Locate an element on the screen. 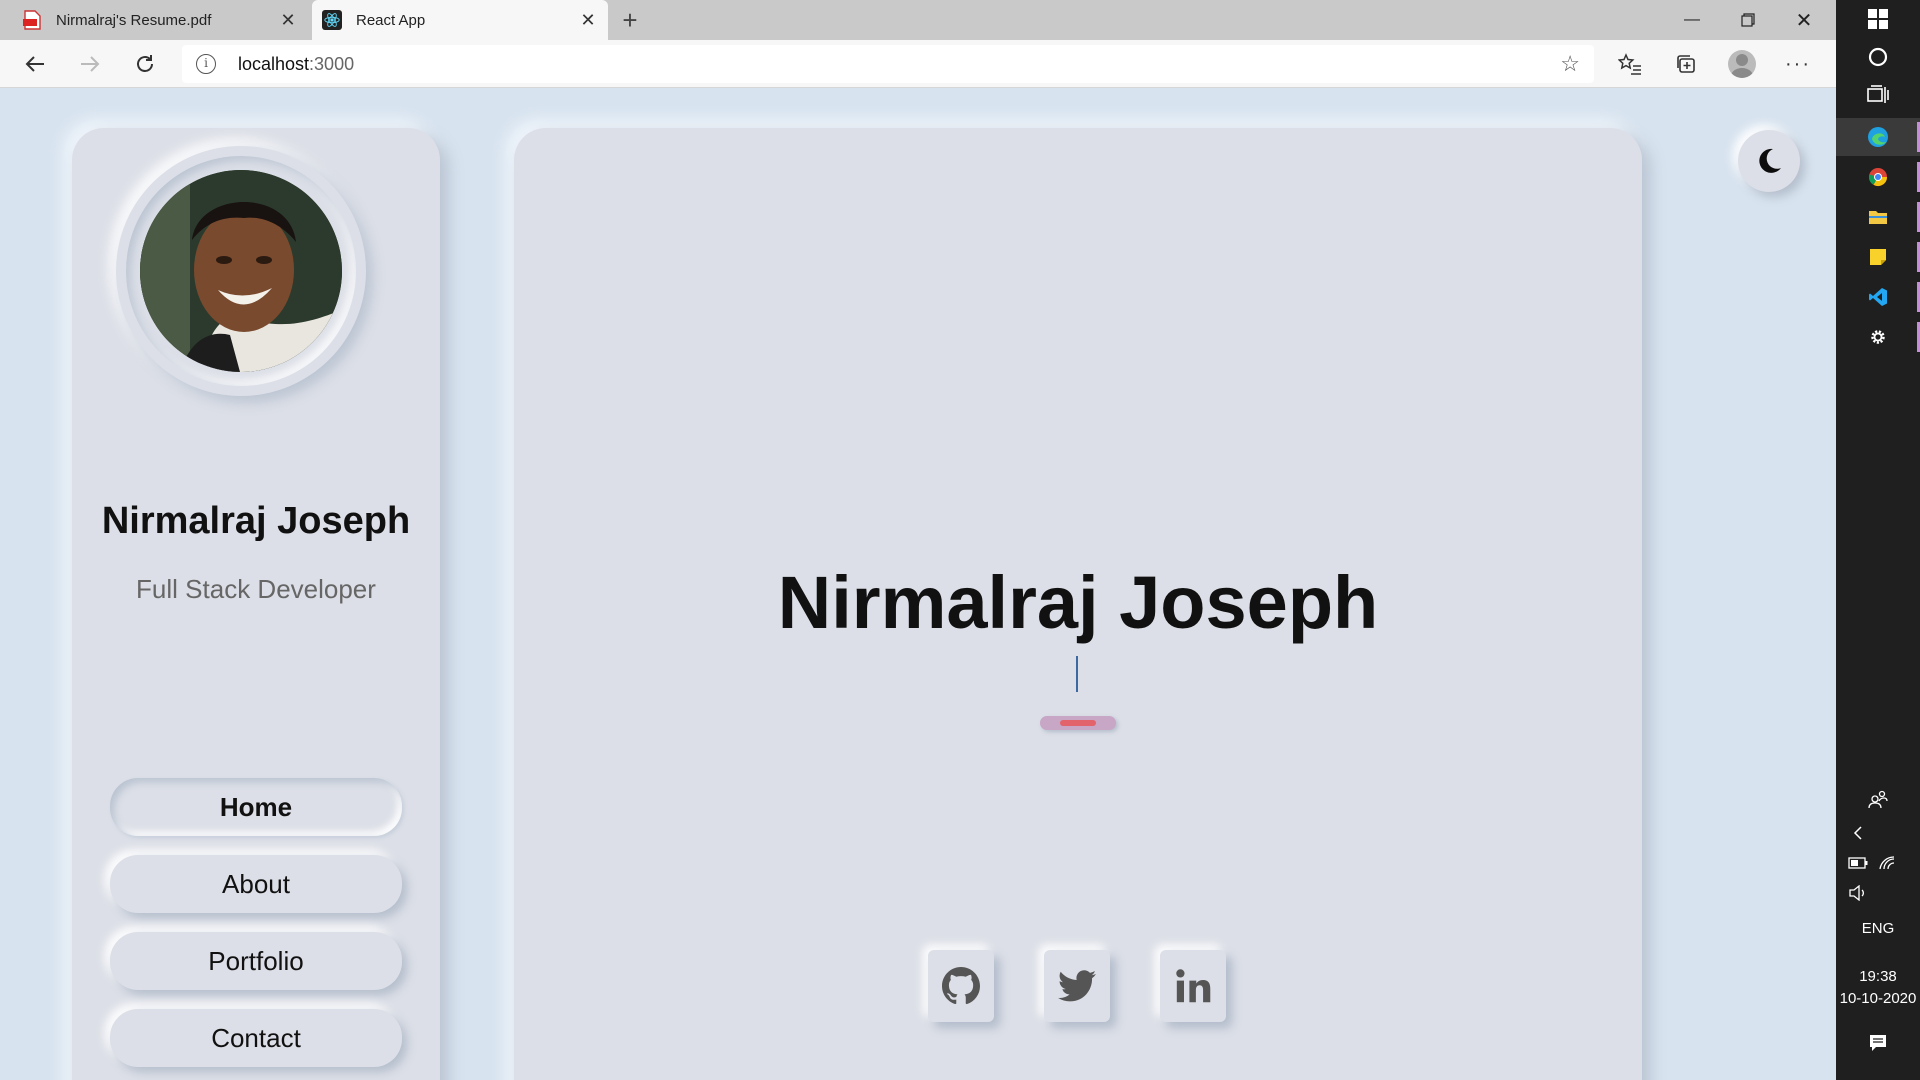 The image size is (1920, 1080). people-icon is located at coordinates (1878, 799).